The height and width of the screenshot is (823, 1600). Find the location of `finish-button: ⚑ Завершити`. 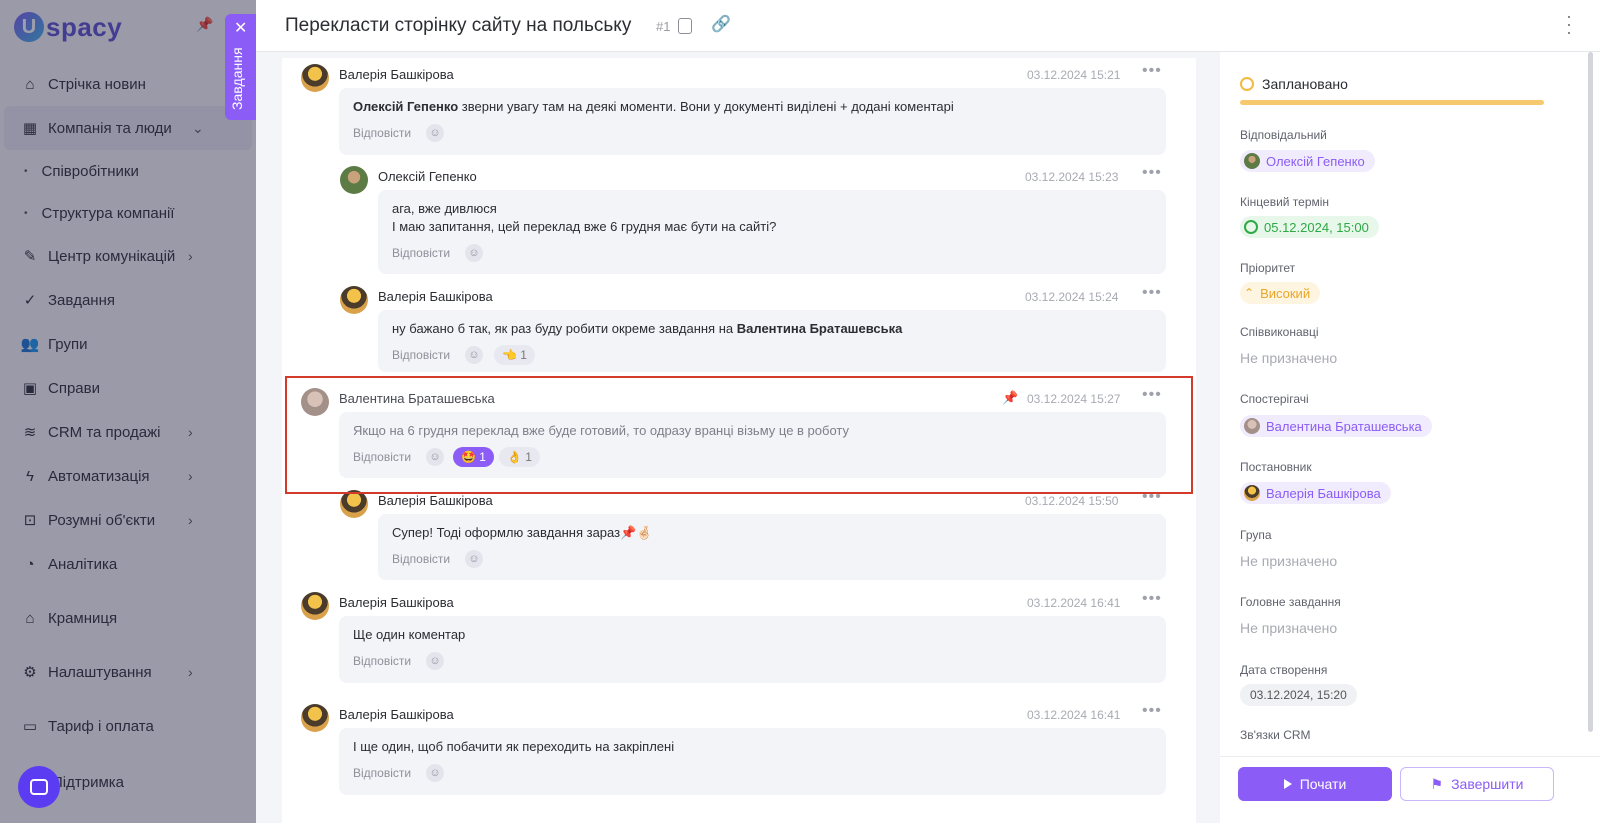

finish-button: ⚑ Завершити is located at coordinates (1477, 784).